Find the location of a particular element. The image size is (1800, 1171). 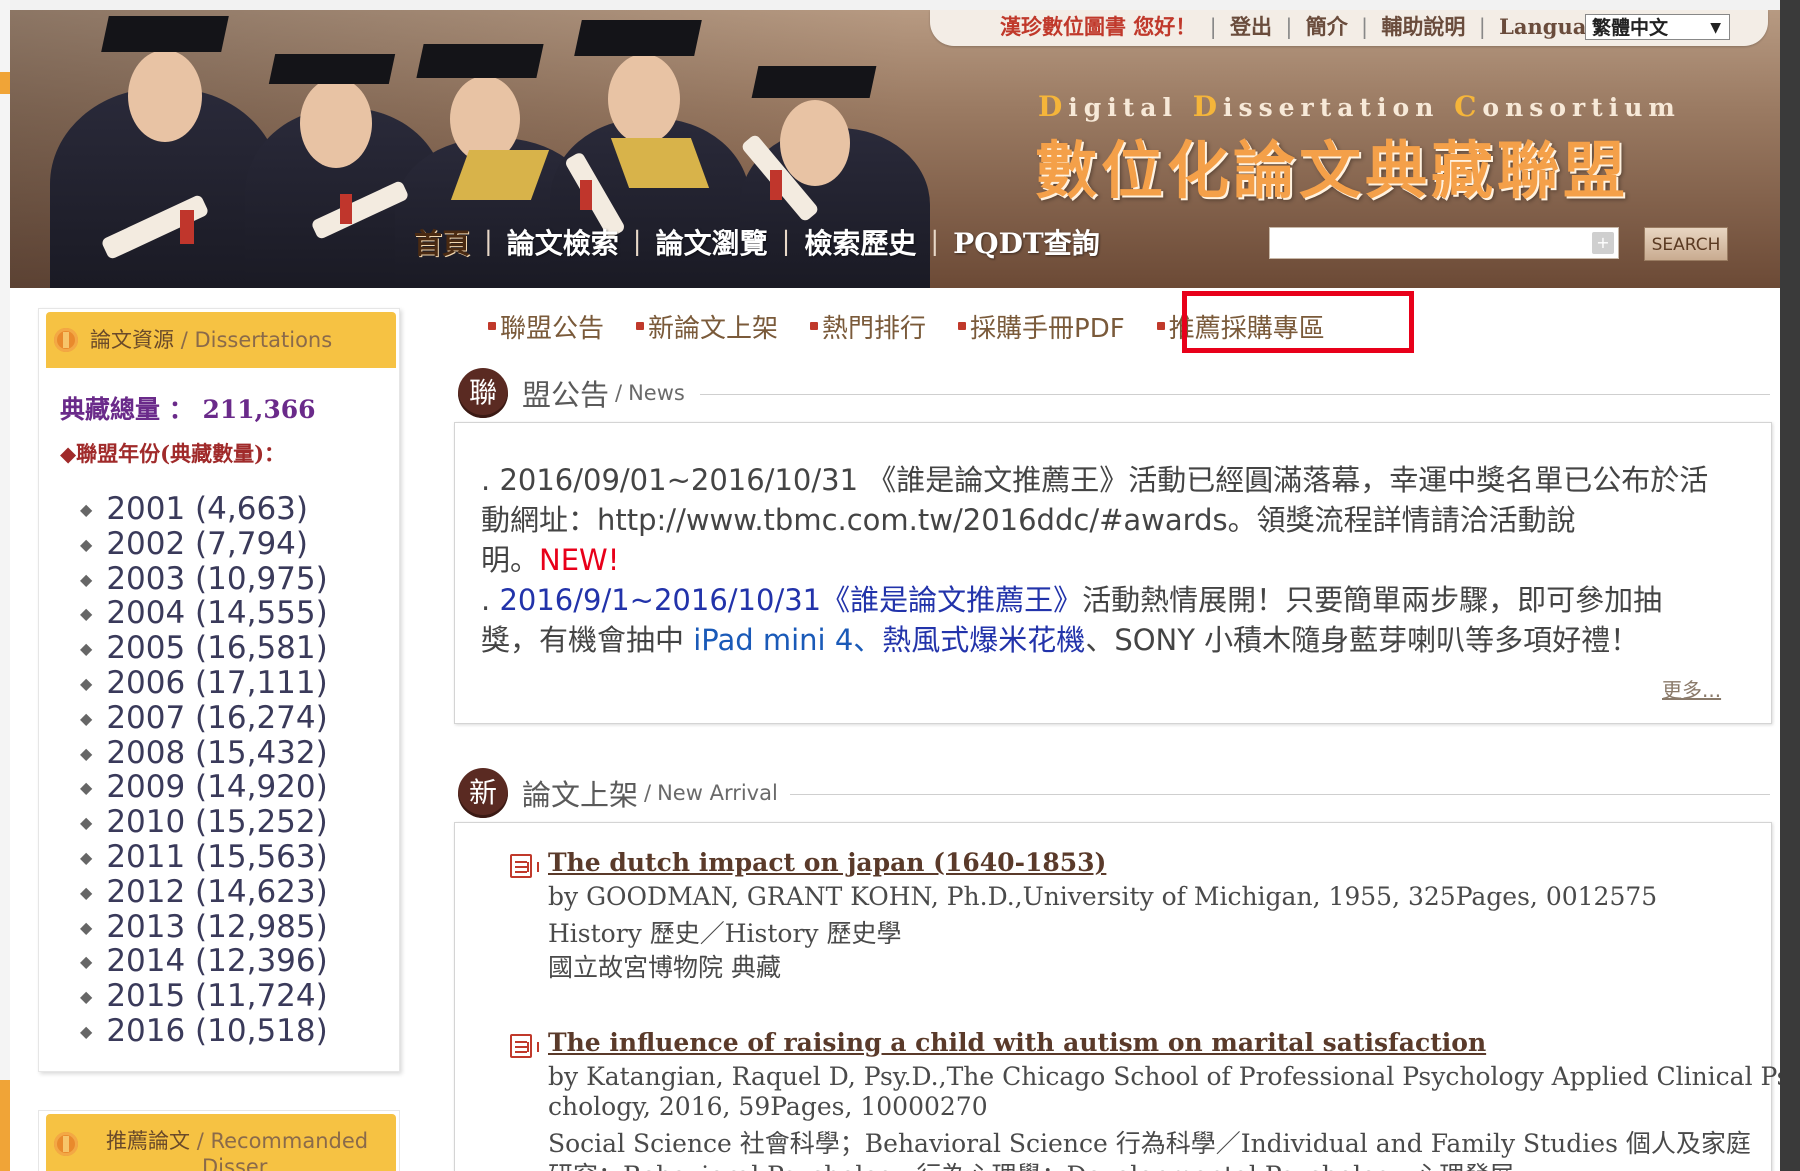

year-item: ◆ 2014 (12,396) is located at coordinates (204, 961).